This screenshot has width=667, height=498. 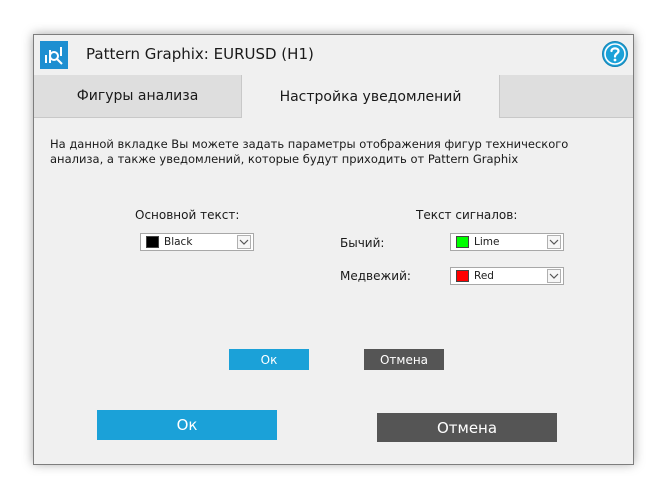 What do you see at coordinates (507, 276) in the screenshot?
I see `bearish-color-select: Red` at bounding box center [507, 276].